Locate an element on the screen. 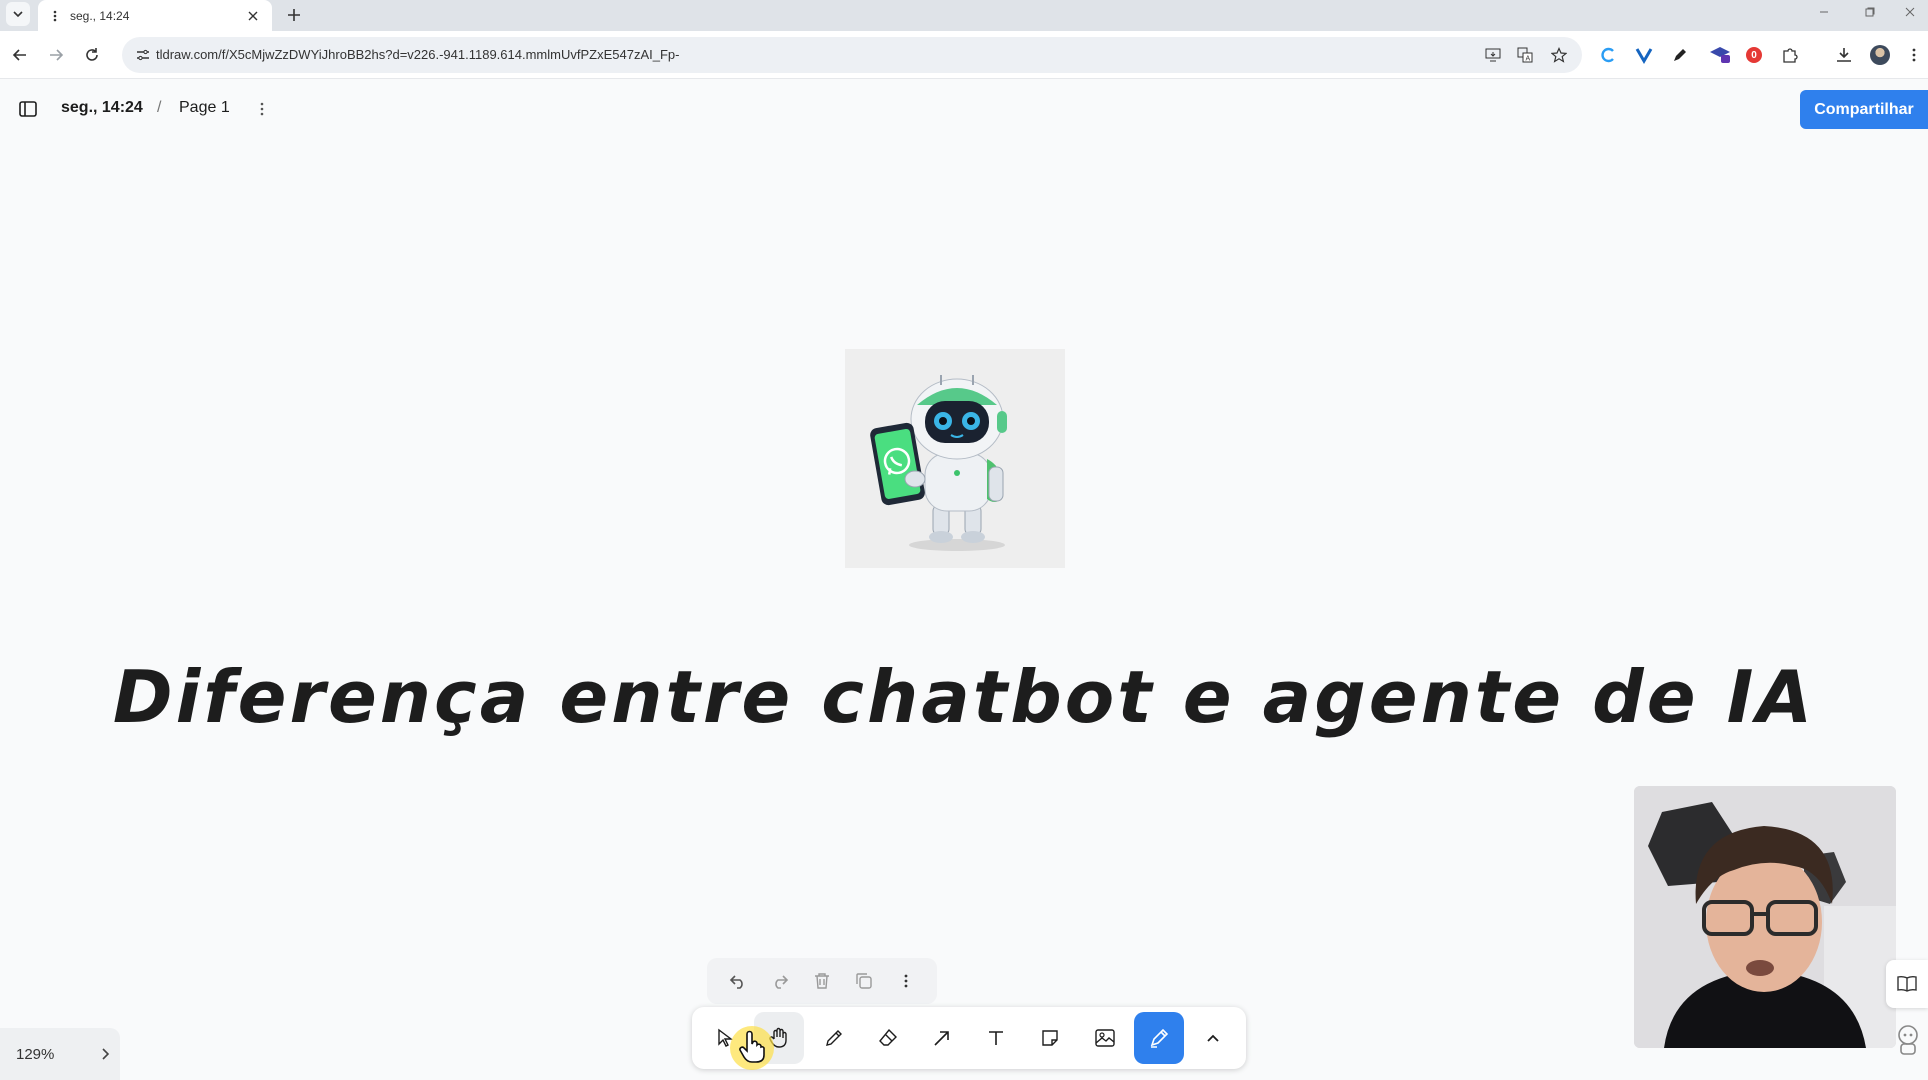  chevron-up-icon is located at coordinates (1213, 1038).